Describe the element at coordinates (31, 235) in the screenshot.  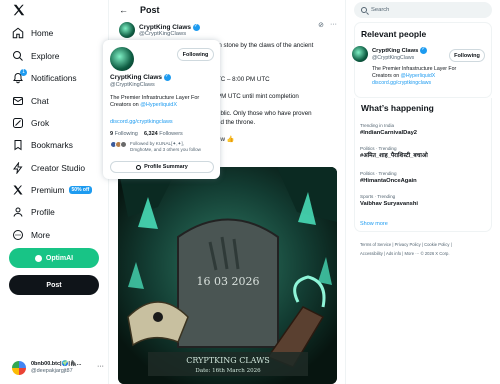
I see `nav-more: More` at that location.